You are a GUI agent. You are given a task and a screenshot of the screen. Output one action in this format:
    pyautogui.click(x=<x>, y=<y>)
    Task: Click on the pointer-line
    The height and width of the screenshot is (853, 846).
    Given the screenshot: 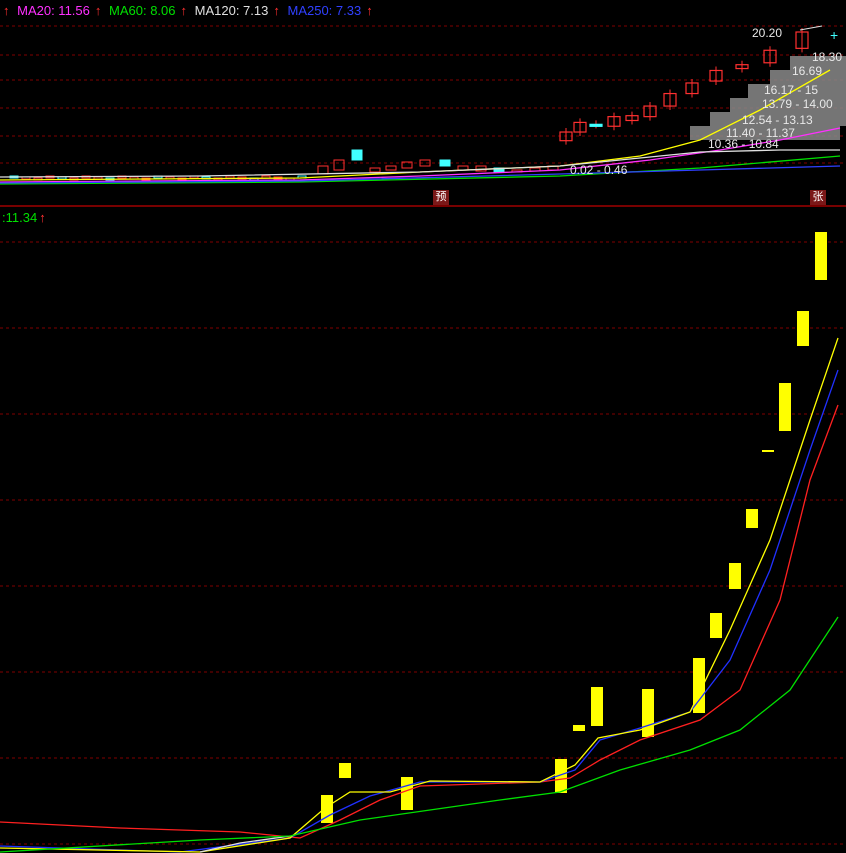 What is the action you would take?
    pyautogui.click(x=811, y=28)
    